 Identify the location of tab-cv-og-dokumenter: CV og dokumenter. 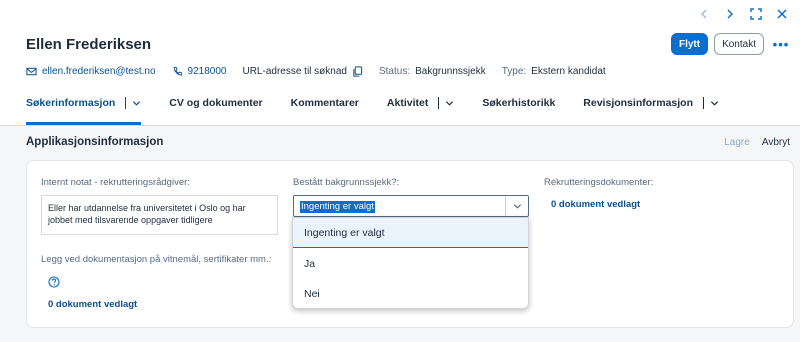
(215, 103).